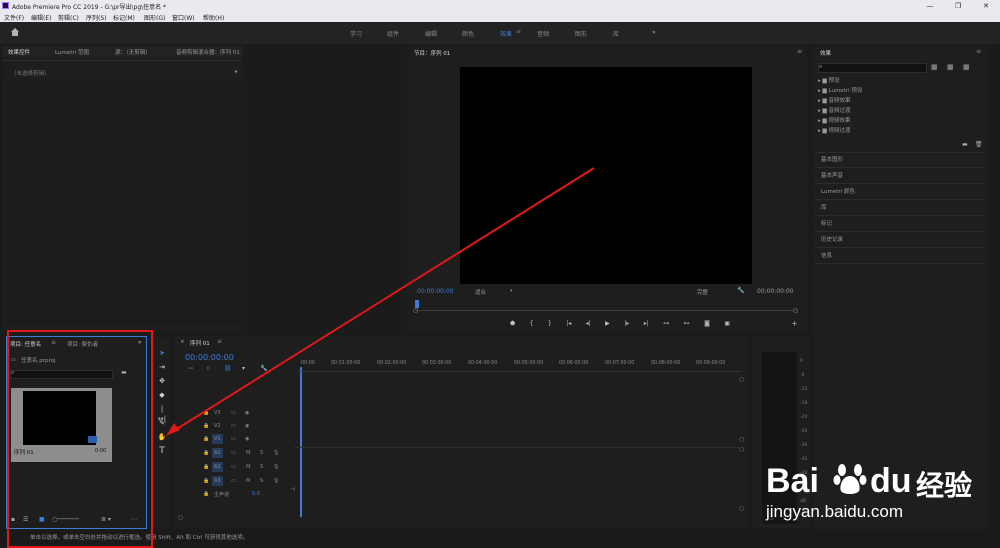 The height and width of the screenshot is (548, 1000). I want to click on baidu-watermark: Bai du 经验 jingyan.baidu.com, so click(881, 489).